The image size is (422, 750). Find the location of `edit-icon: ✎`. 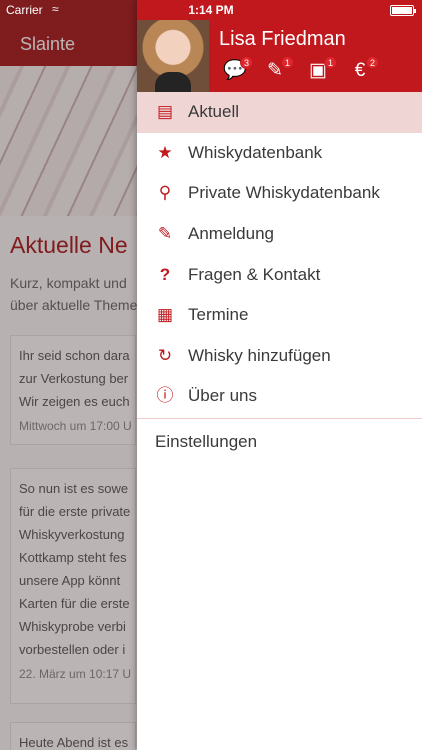

edit-icon: ✎ is located at coordinates (165, 234).